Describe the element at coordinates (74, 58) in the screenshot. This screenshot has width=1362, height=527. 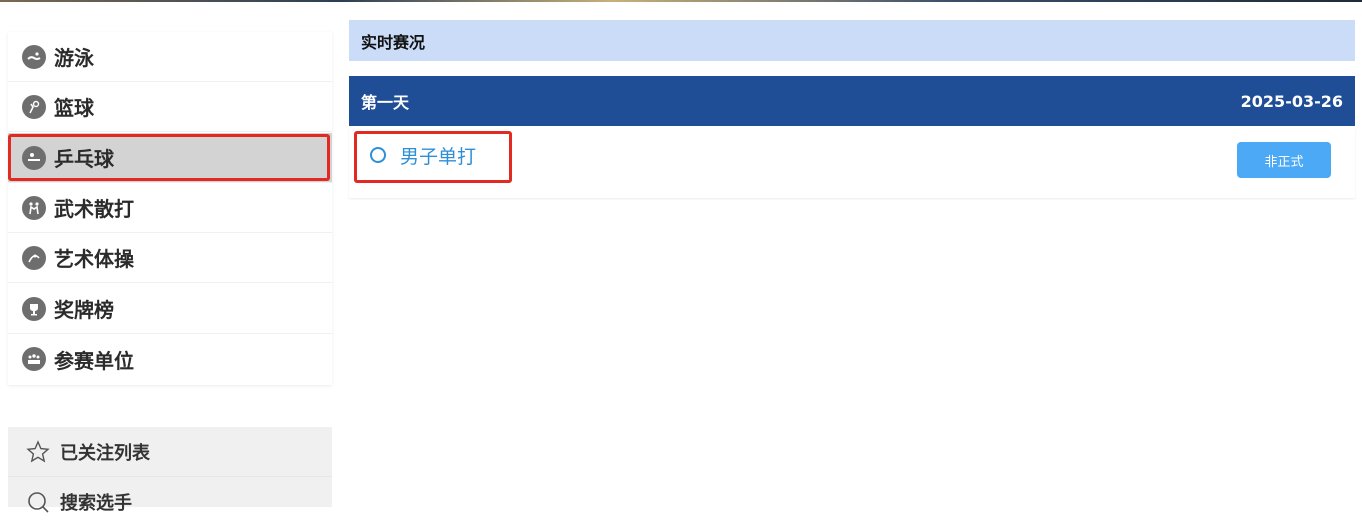
I see `sidebar-item-label: 游泳` at that location.